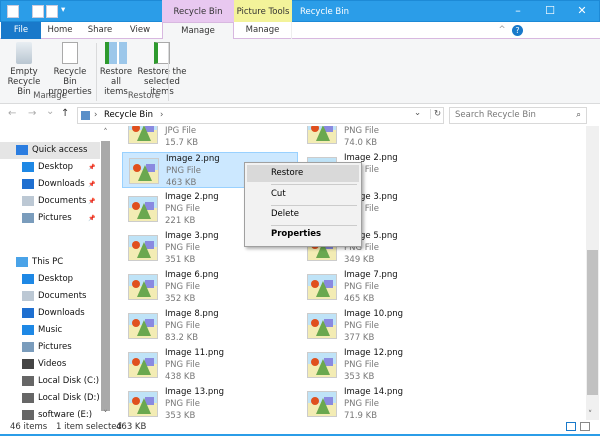 The image size is (600, 436). Describe the element at coordinates (303, 173) in the screenshot. I see `menu-item-restore: Restore` at that location.